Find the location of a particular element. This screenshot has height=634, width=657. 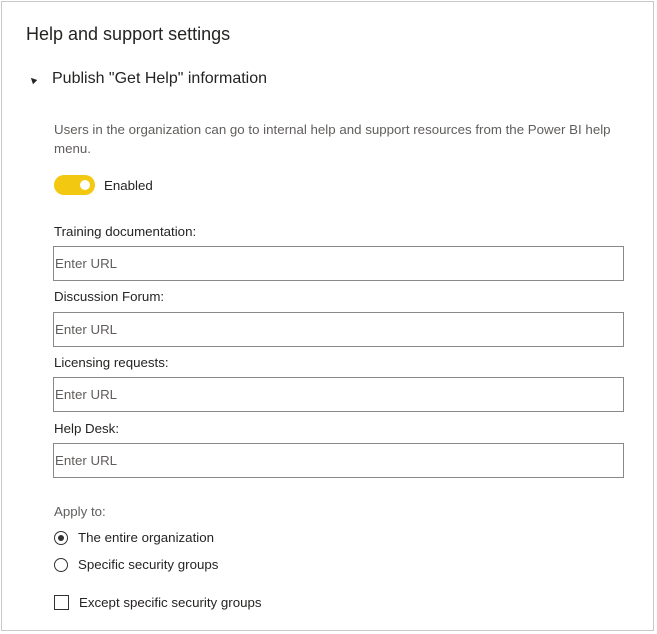

toggle-knob is located at coordinates (85, 185).